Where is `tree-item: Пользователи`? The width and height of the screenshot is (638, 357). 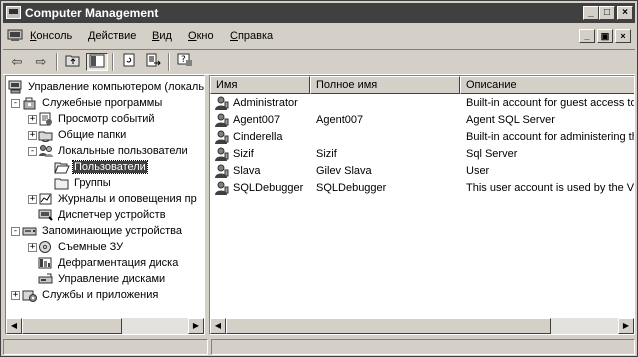
tree-item: Пользователи is located at coordinates (101, 167).